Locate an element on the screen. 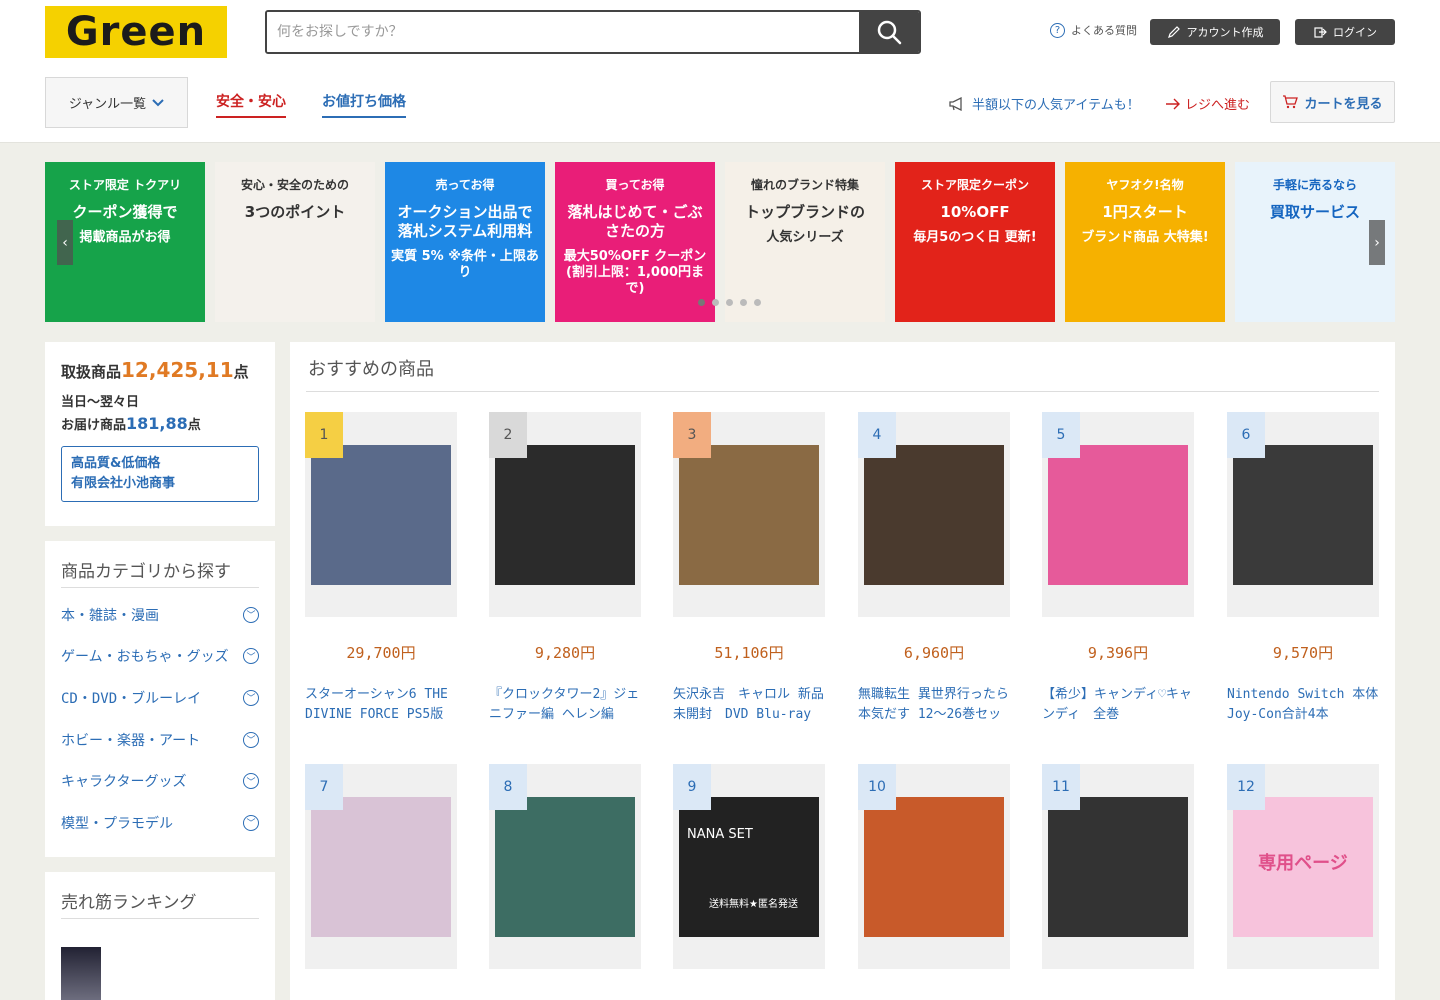  product-thumbnail: 5 is located at coordinates (1118, 514).